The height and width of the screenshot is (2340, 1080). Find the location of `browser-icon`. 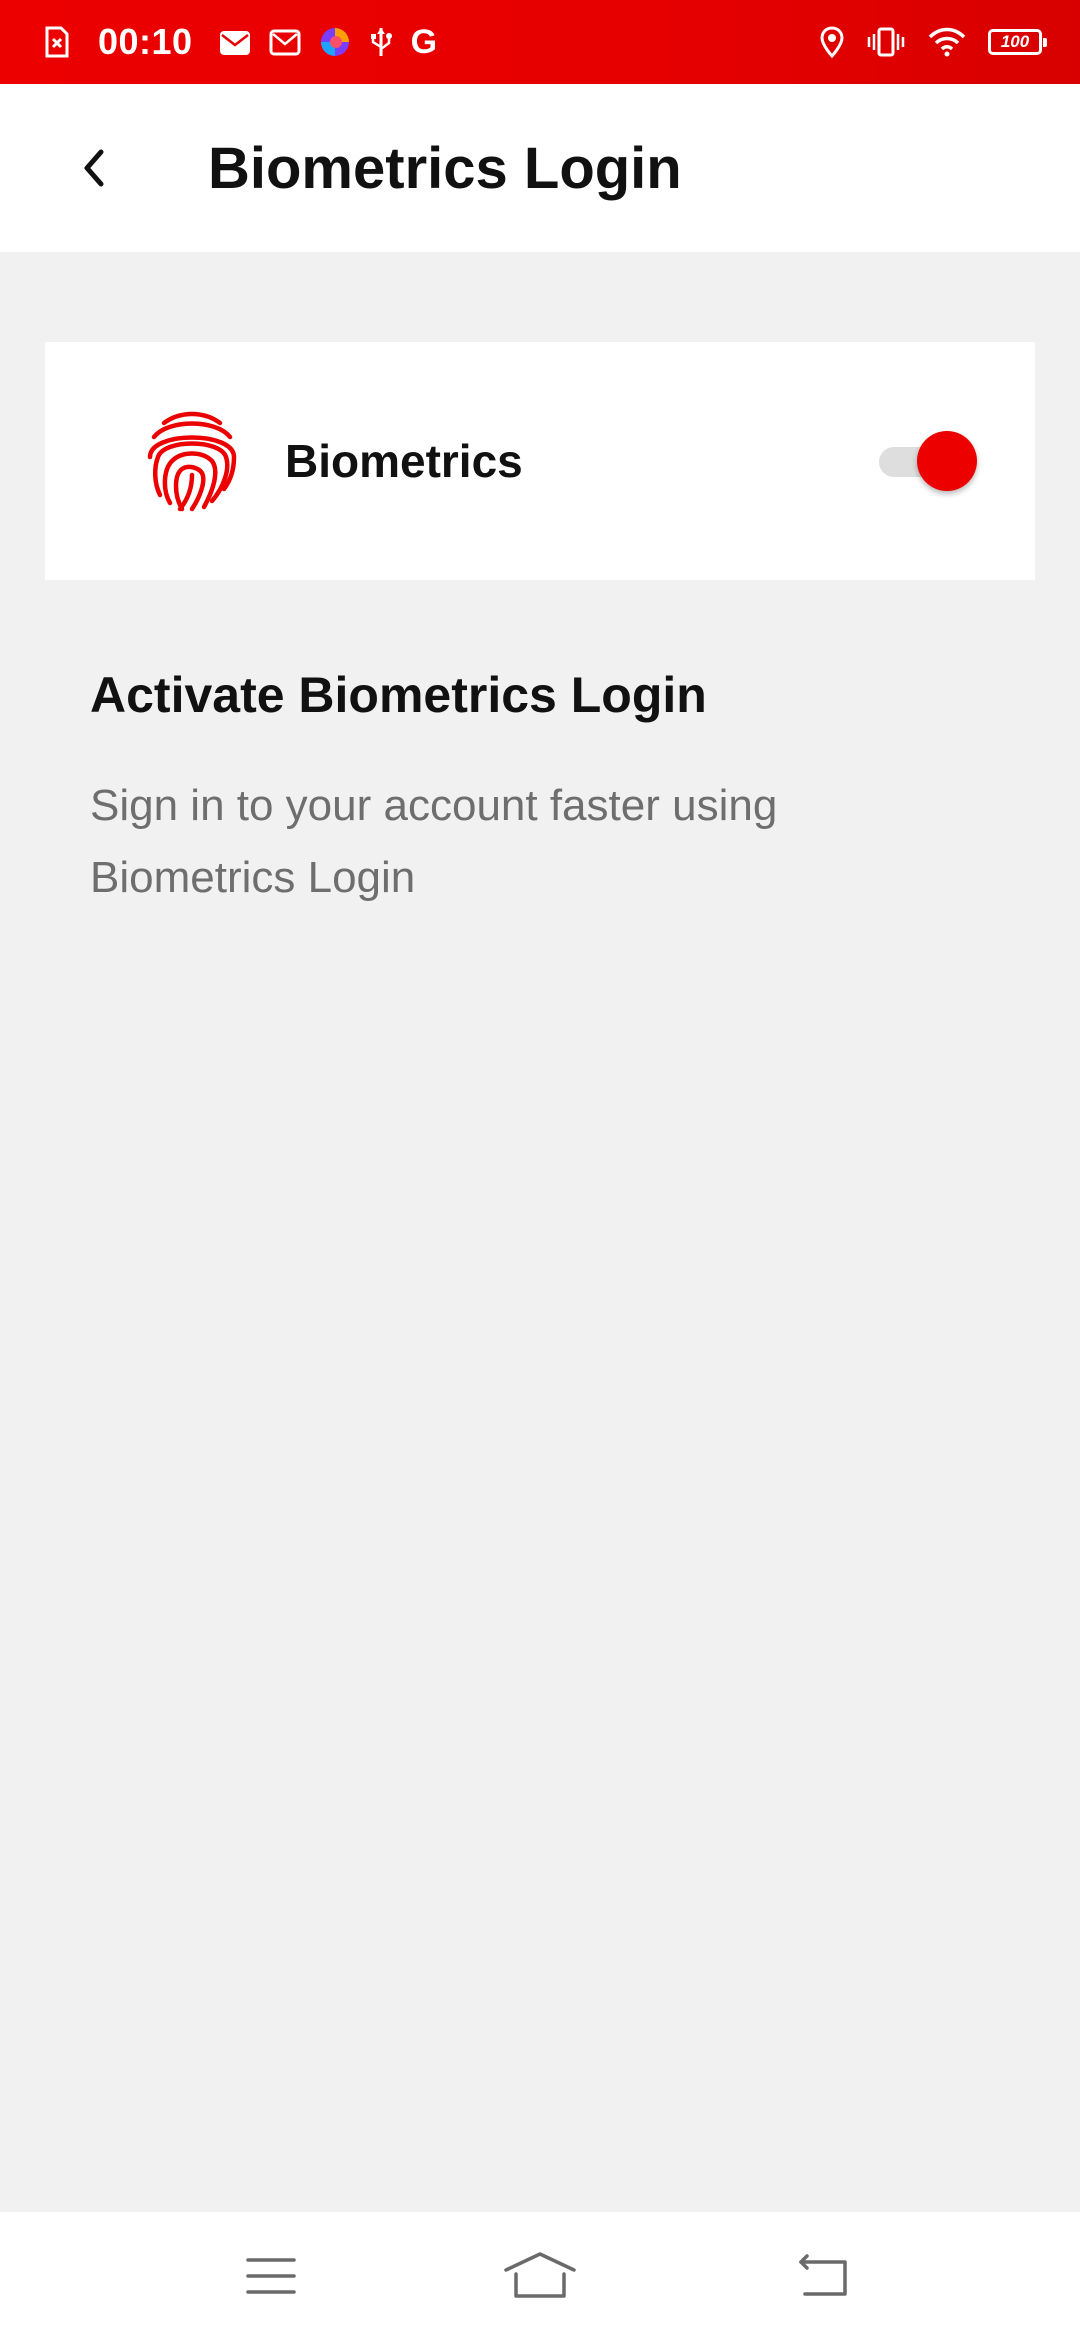

browser-icon is located at coordinates (335, 42).